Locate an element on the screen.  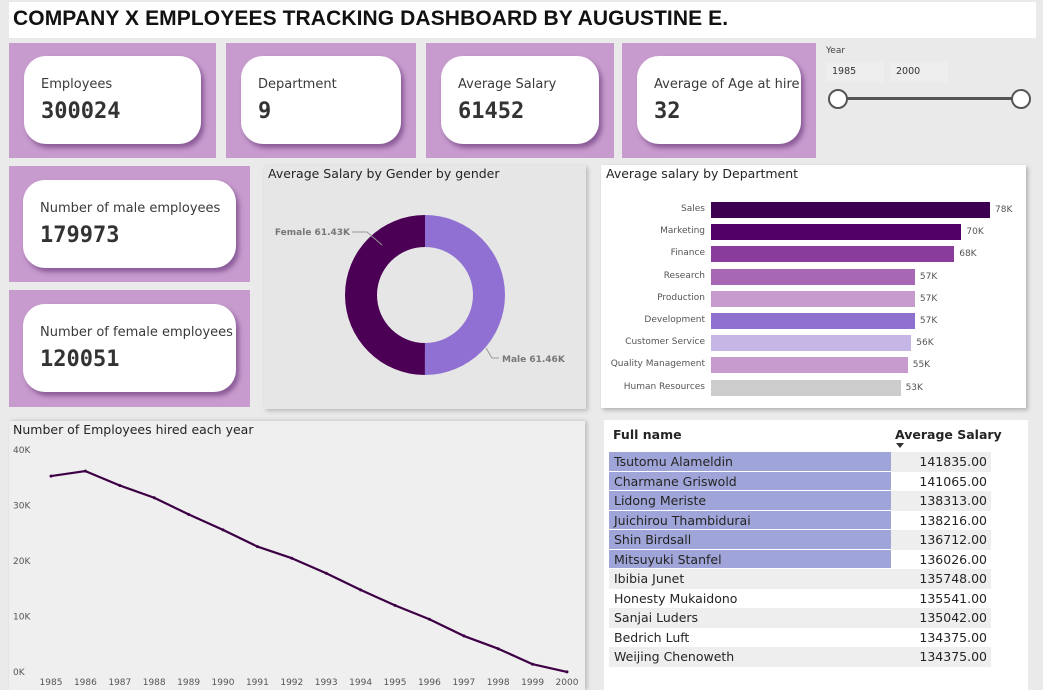
y-tick-label: 0K is located at coordinates (19, 673).